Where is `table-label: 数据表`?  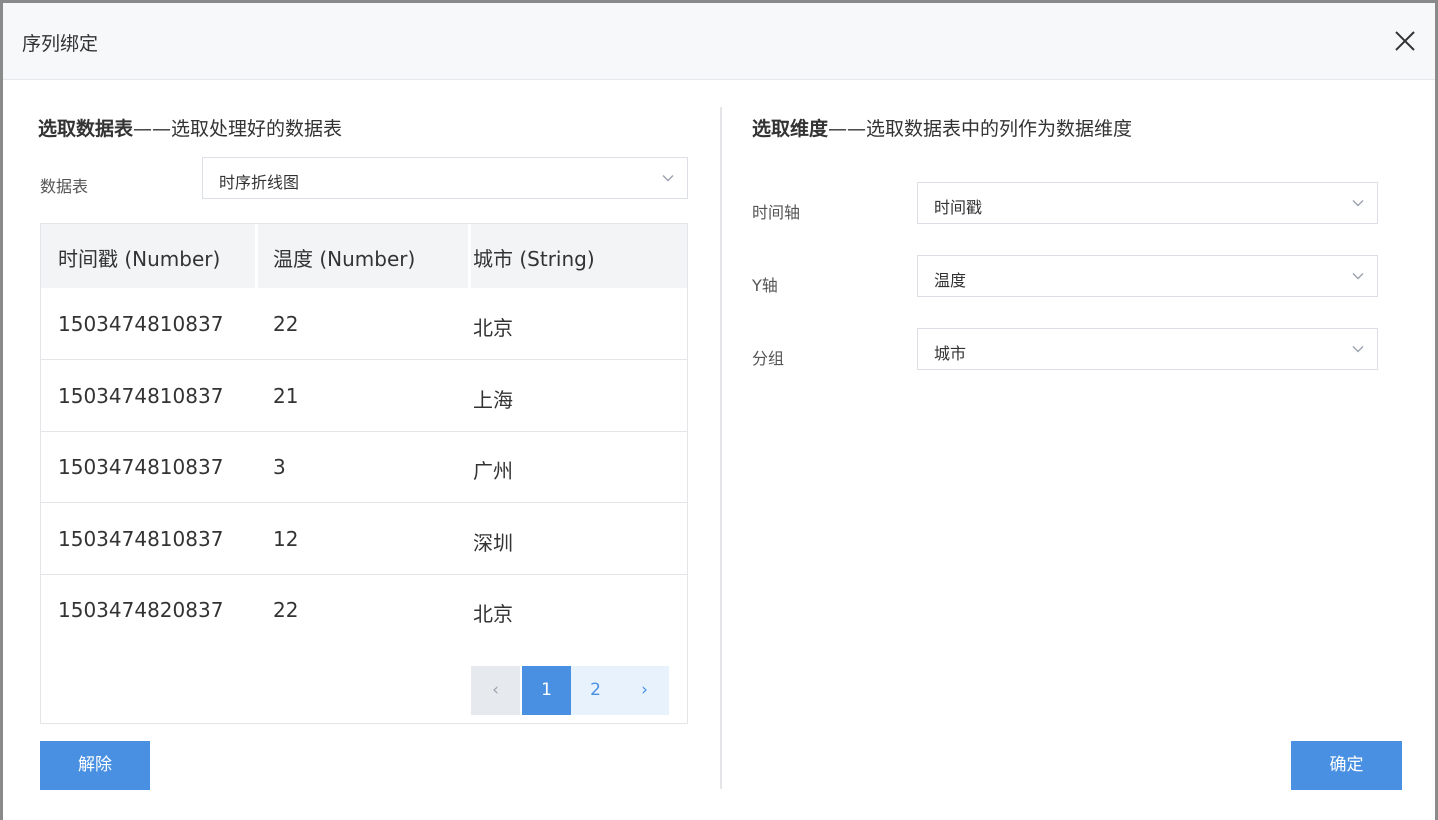
table-label: 数据表 is located at coordinates (64, 186).